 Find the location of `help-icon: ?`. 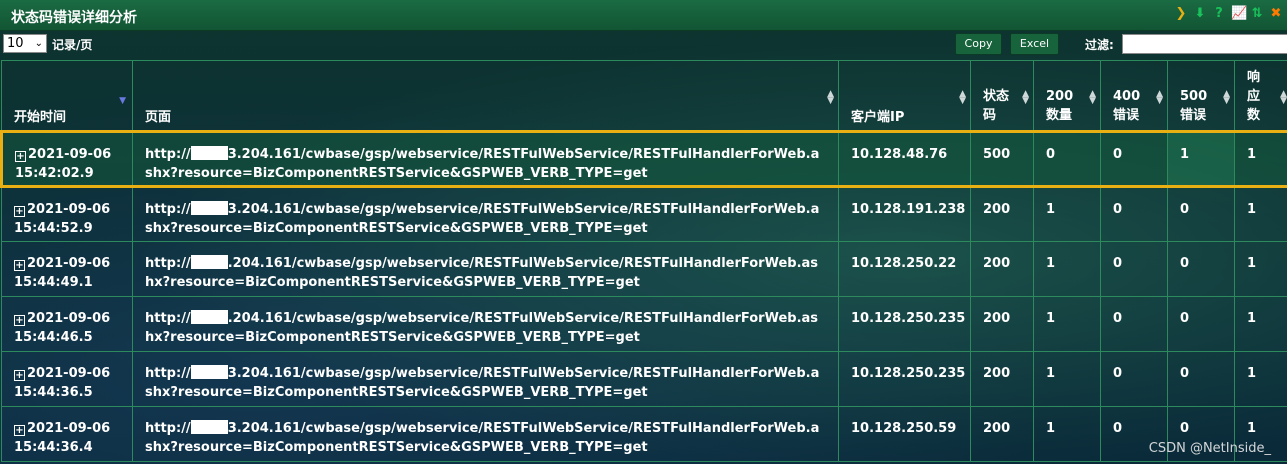

help-icon: ? is located at coordinates (1219, 14).